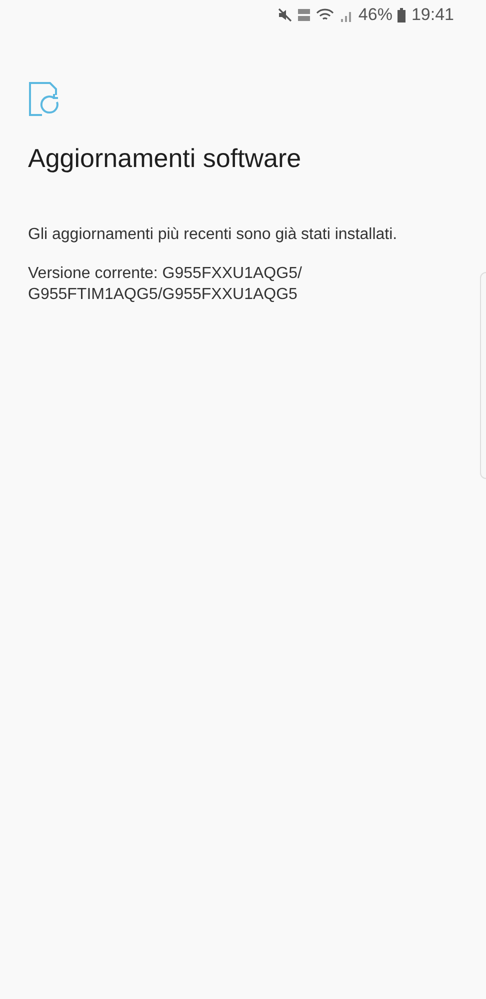 This screenshot has width=486, height=999. What do you see at coordinates (401, 15) in the screenshot?
I see `battery-icon` at bounding box center [401, 15].